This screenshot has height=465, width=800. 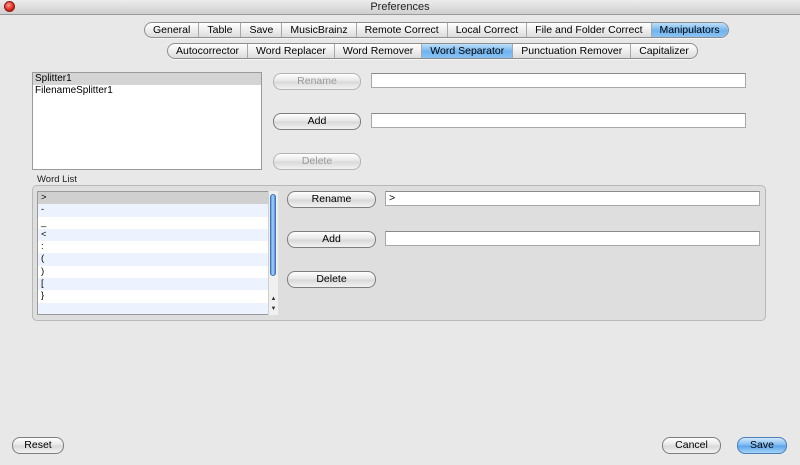 What do you see at coordinates (147, 79) in the screenshot?
I see `list-item: Splitter1` at bounding box center [147, 79].